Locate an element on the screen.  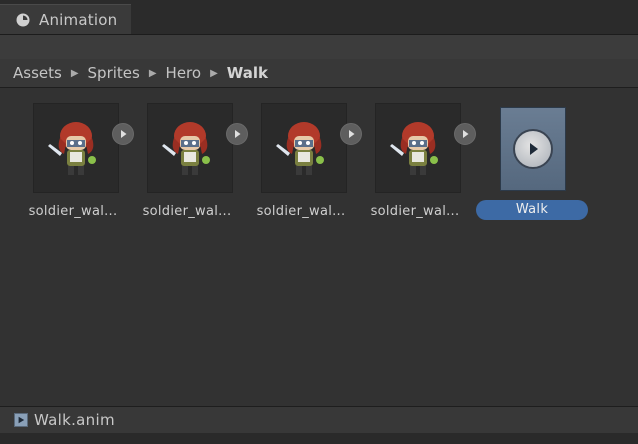
clock-icon is located at coordinates (23, 20).